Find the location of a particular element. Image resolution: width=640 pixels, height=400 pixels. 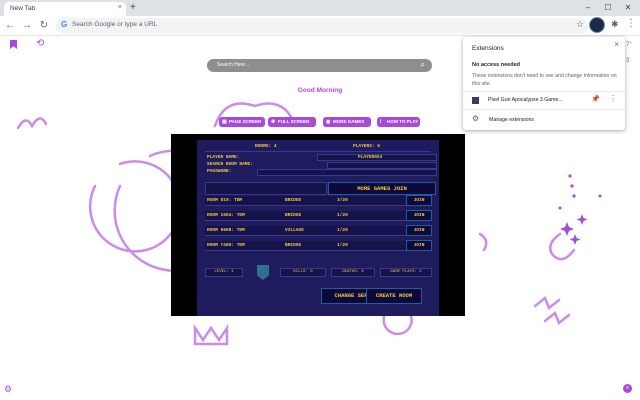

close-window-icon: ✕ is located at coordinates (628, 8).